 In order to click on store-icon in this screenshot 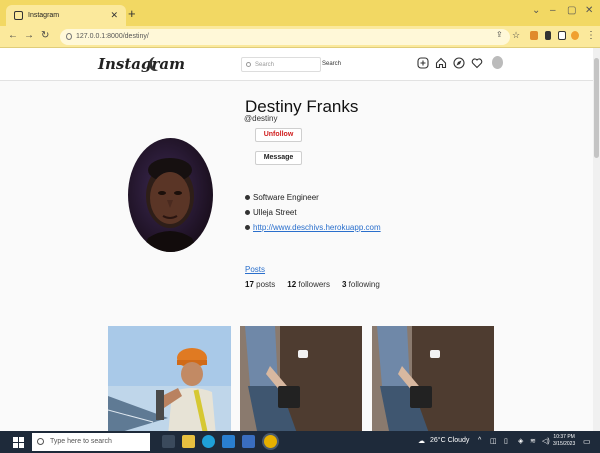, I will do `click(248, 441)`.